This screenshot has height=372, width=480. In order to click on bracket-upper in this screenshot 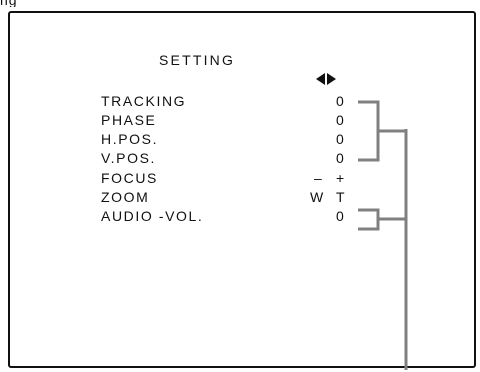, I will do `click(369, 131)`.